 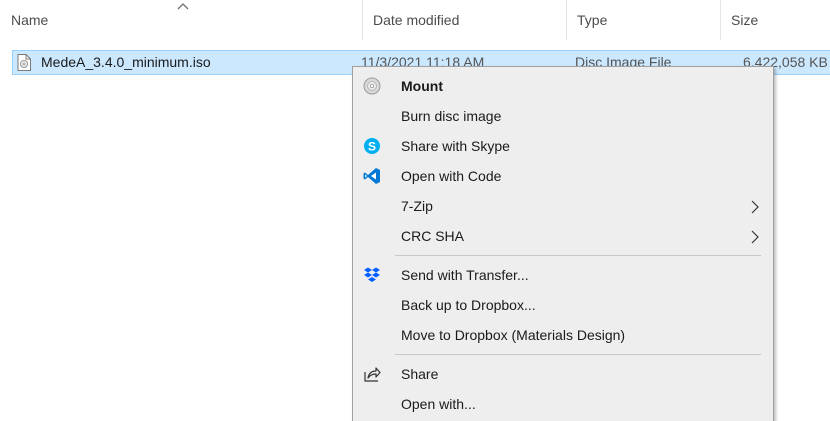 I want to click on svg-text: S, so click(x=372, y=147).